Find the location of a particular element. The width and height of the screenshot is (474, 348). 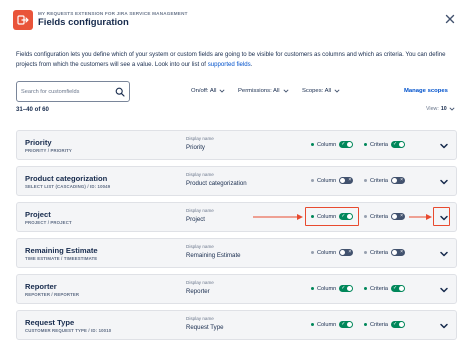

view-select: View: 10 is located at coordinates (440, 109).